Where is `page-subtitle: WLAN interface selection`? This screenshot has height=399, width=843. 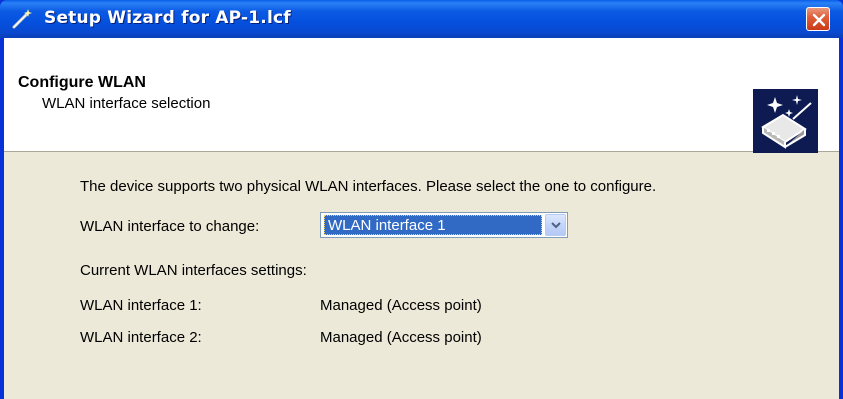
page-subtitle: WLAN interface selection is located at coordinates (126, 103).